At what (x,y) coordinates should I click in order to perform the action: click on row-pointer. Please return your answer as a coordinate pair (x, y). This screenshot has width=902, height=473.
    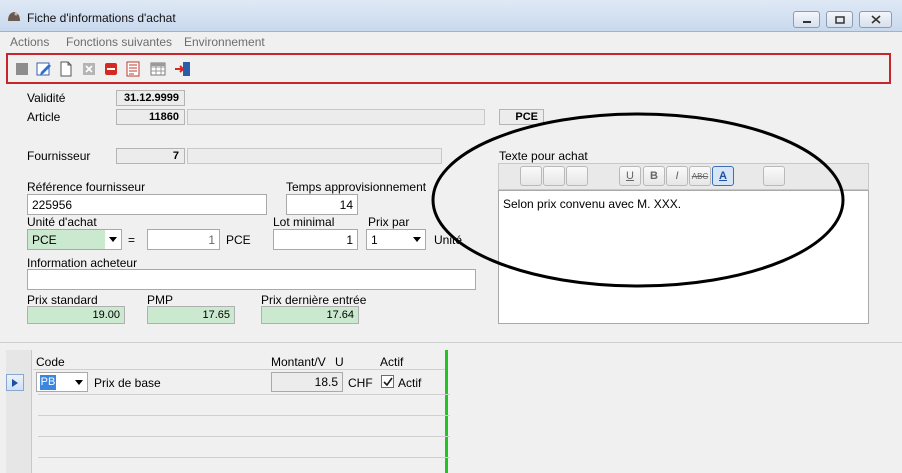
    Looking at the image, I should click on (15, 382).